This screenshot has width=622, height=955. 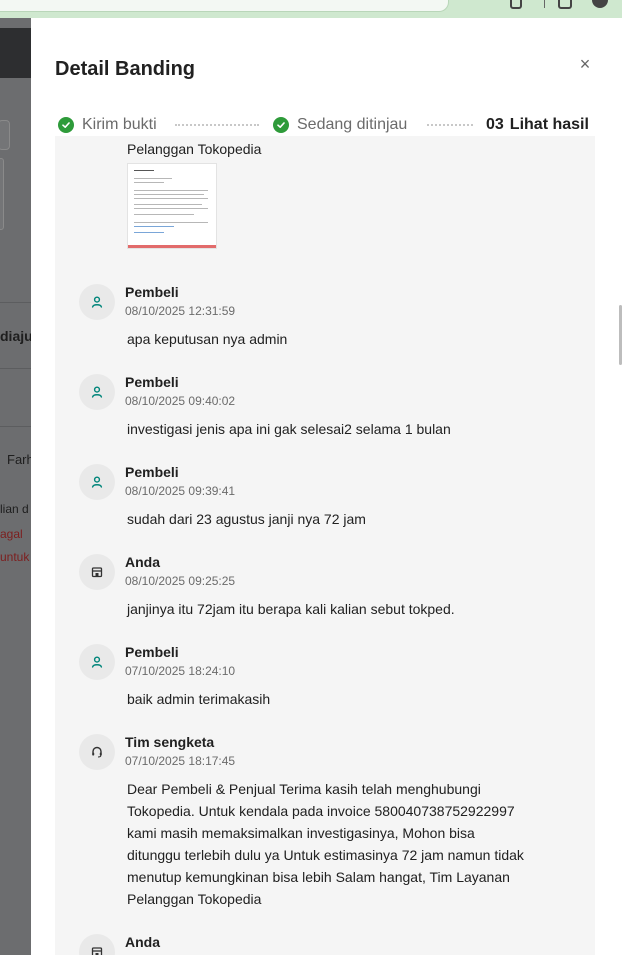 What do you see at coordinates (119, 124) in the screenshot?
I see `step-label: Kirim bukti` at bounding box center [119, 124].